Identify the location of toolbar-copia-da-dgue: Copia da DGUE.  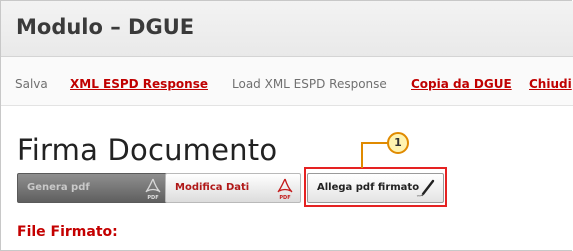
(461, 84).